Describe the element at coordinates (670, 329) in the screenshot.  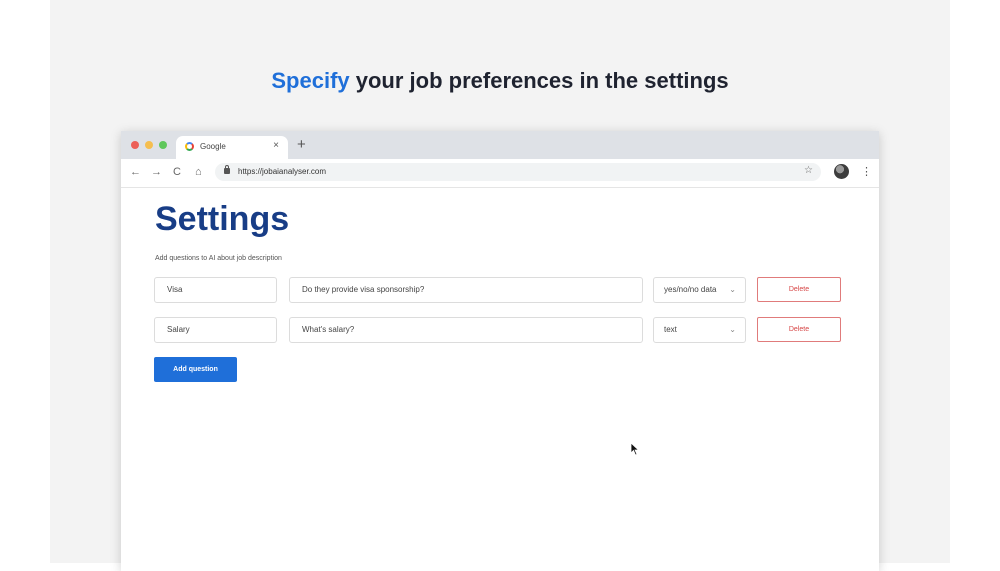
I see `answer-type-value: text` at that location.